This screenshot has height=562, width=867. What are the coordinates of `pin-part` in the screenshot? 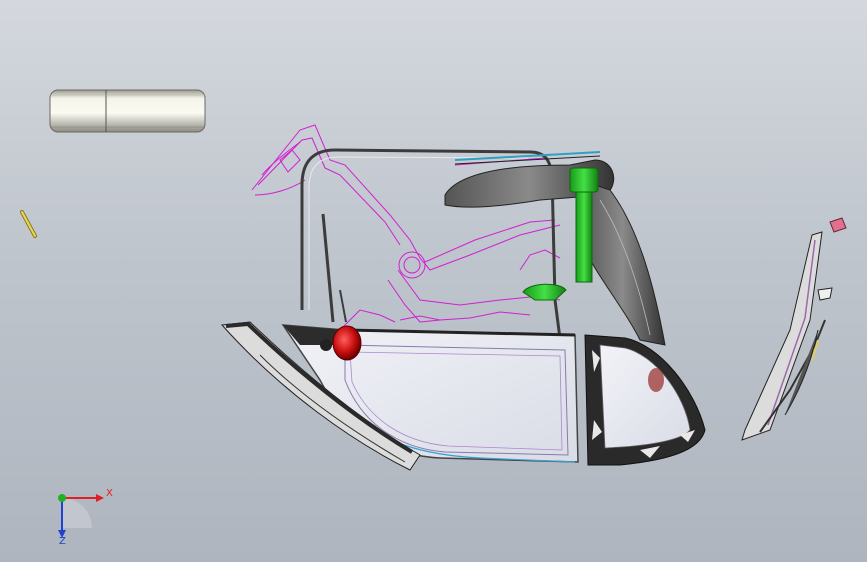 It's located at (28, 224).